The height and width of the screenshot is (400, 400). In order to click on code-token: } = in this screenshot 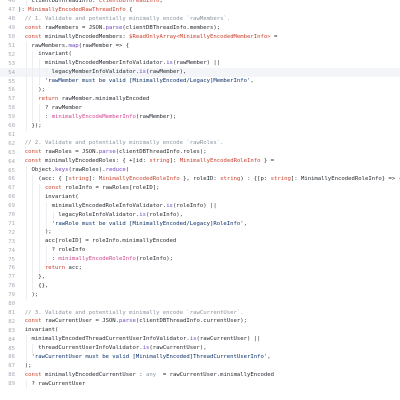, I will do `click(267, 161)`.